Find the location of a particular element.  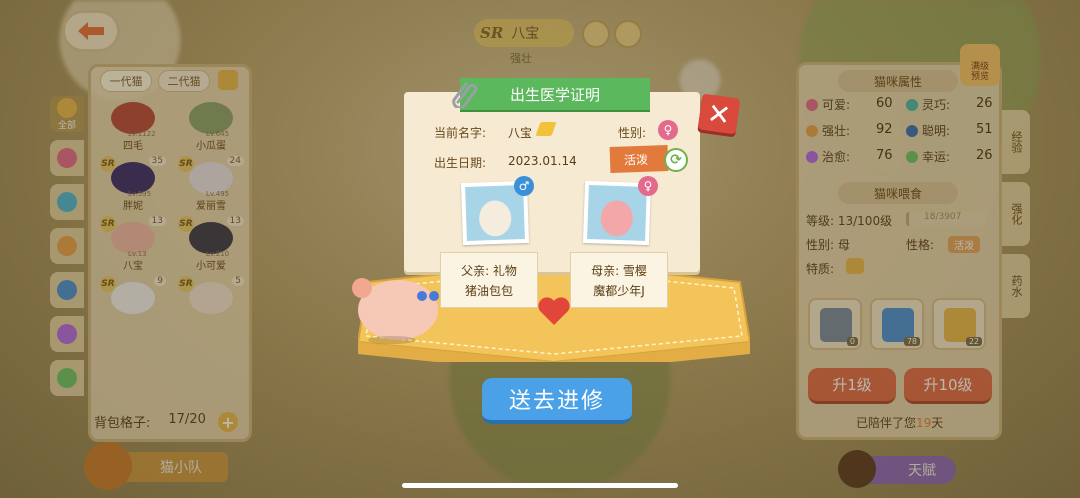

father-label: 父亲: 礼物 is located at coordinates (489, 271).